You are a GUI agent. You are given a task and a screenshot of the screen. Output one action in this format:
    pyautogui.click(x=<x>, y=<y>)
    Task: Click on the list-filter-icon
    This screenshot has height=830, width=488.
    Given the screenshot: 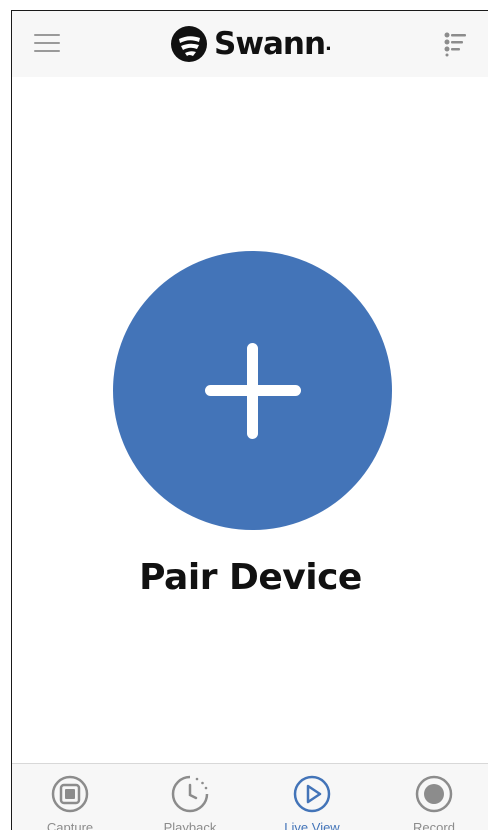 What is the action you would take?
    pyautogui.click(x=456, y=44)
    